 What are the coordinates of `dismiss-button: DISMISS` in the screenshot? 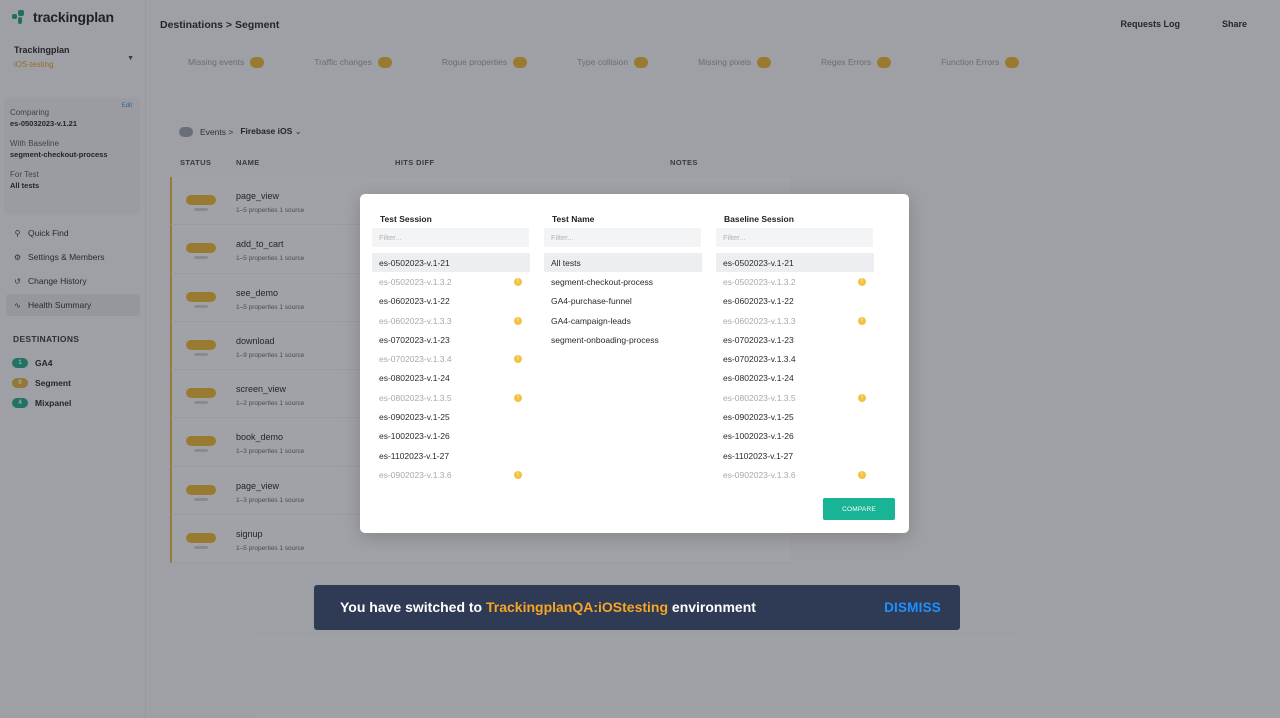 It's located at (912, 607).